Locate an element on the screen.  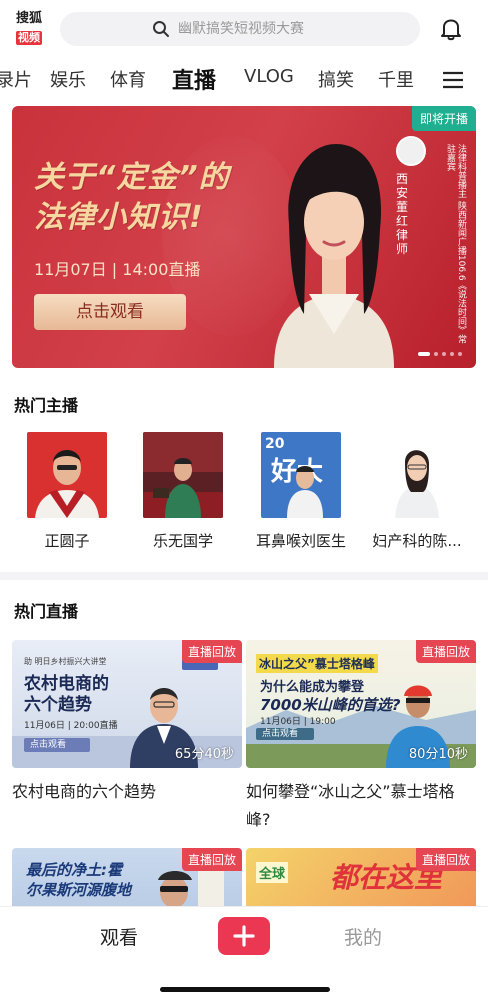
tab-documentary: 录片 is located at coordinates (16, 79).